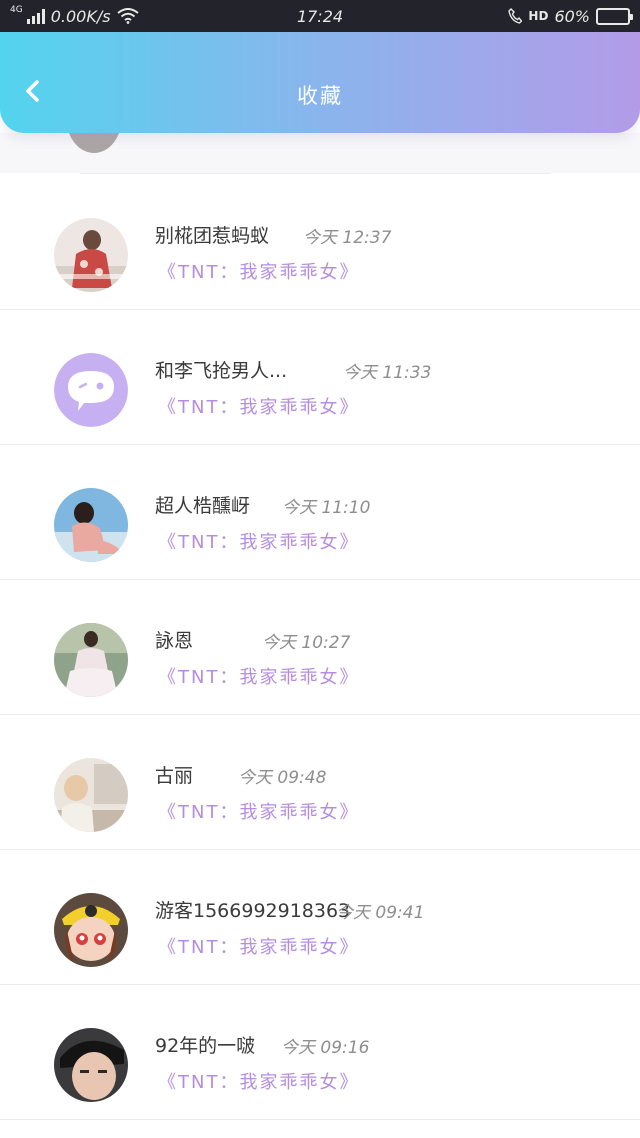  I want to click on list-item: 詠恩 今天 10:27 《TNT：我家乖乖女》, so click(320, 647).